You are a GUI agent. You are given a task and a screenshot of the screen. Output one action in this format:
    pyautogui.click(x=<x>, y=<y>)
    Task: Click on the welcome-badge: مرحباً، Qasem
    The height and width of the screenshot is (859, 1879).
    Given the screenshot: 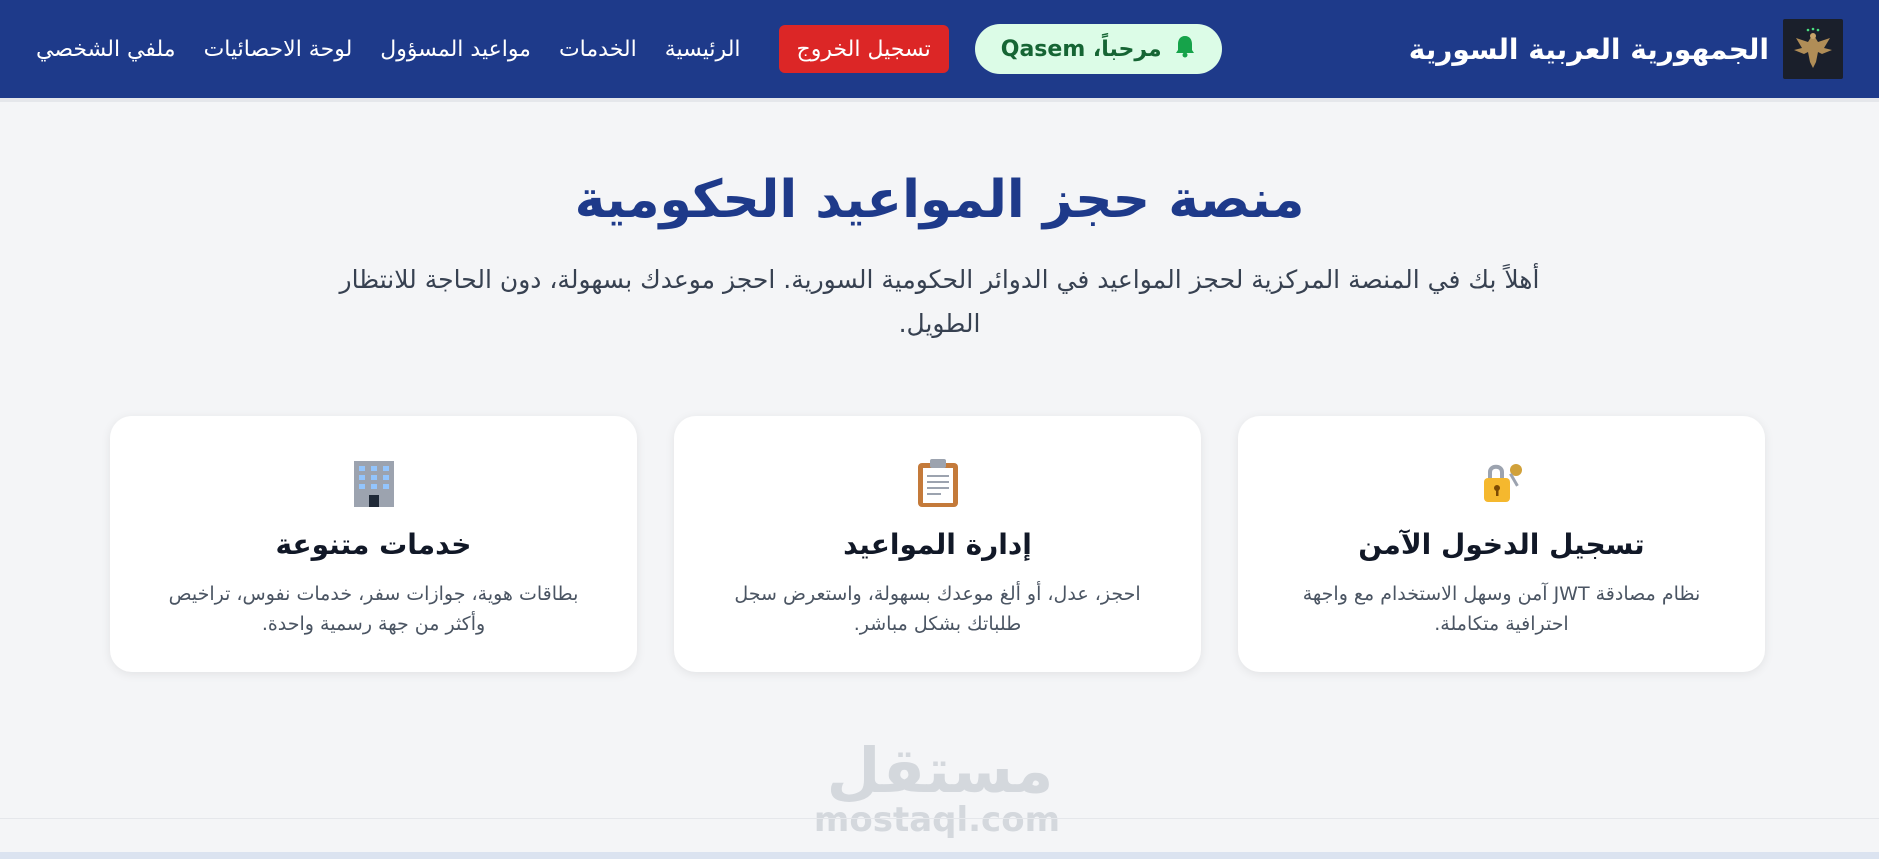 What is the action you would take?
    pyautogui.click(x=1098, y=49)
    